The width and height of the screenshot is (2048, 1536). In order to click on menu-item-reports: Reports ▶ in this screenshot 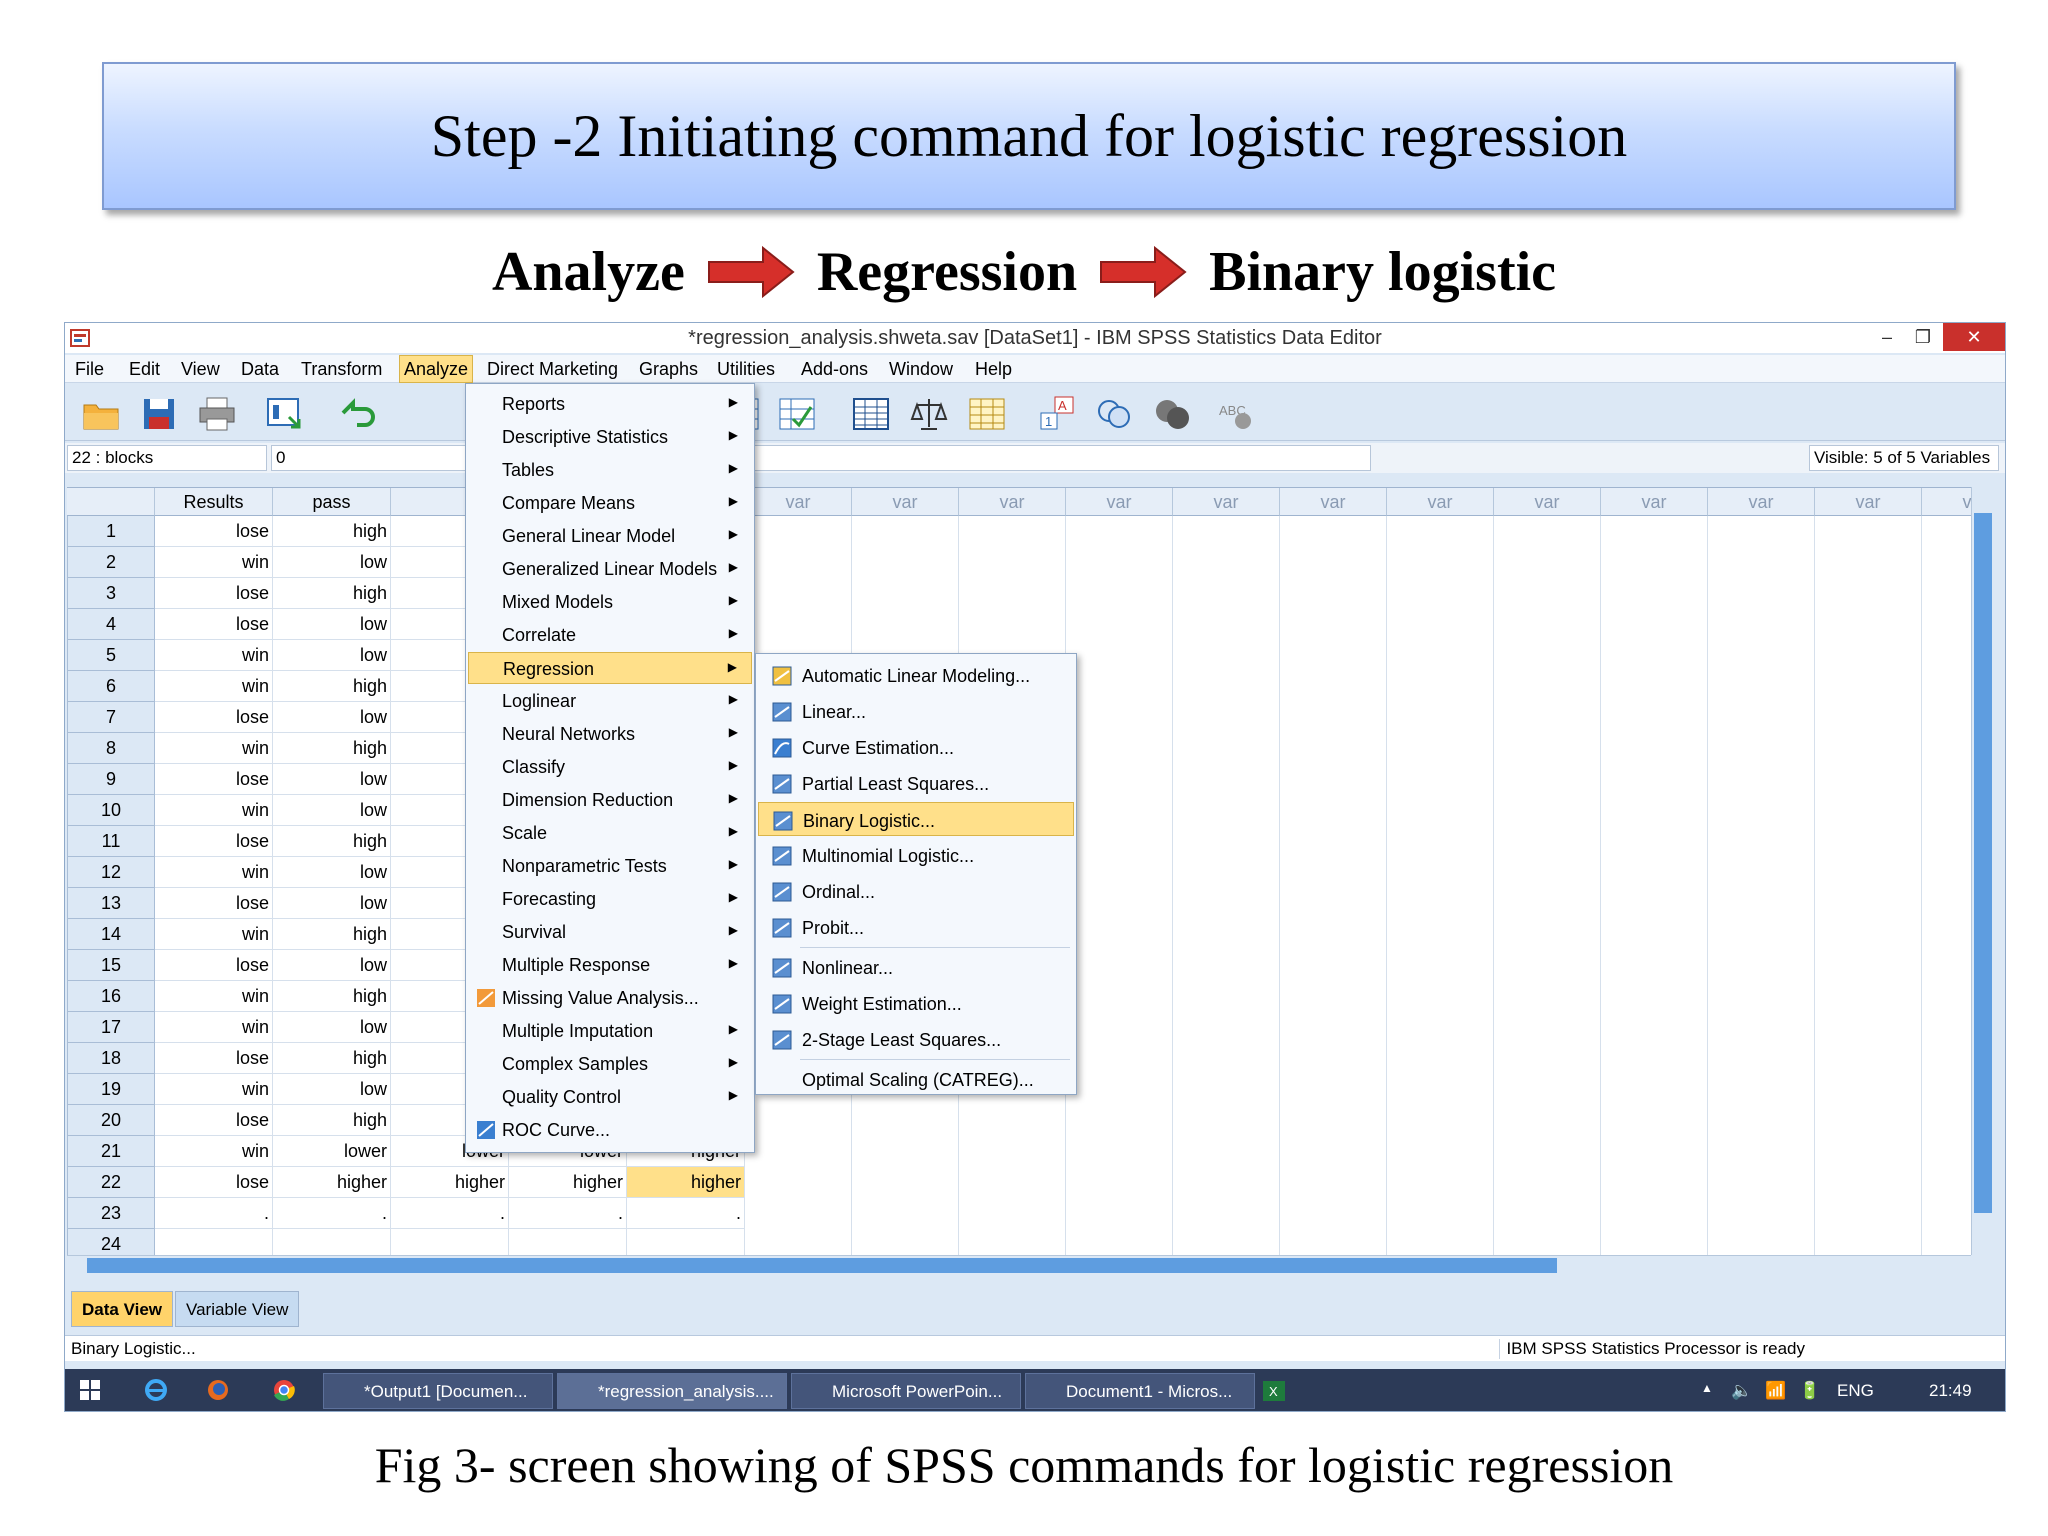, I will do `click(610, 404)`.